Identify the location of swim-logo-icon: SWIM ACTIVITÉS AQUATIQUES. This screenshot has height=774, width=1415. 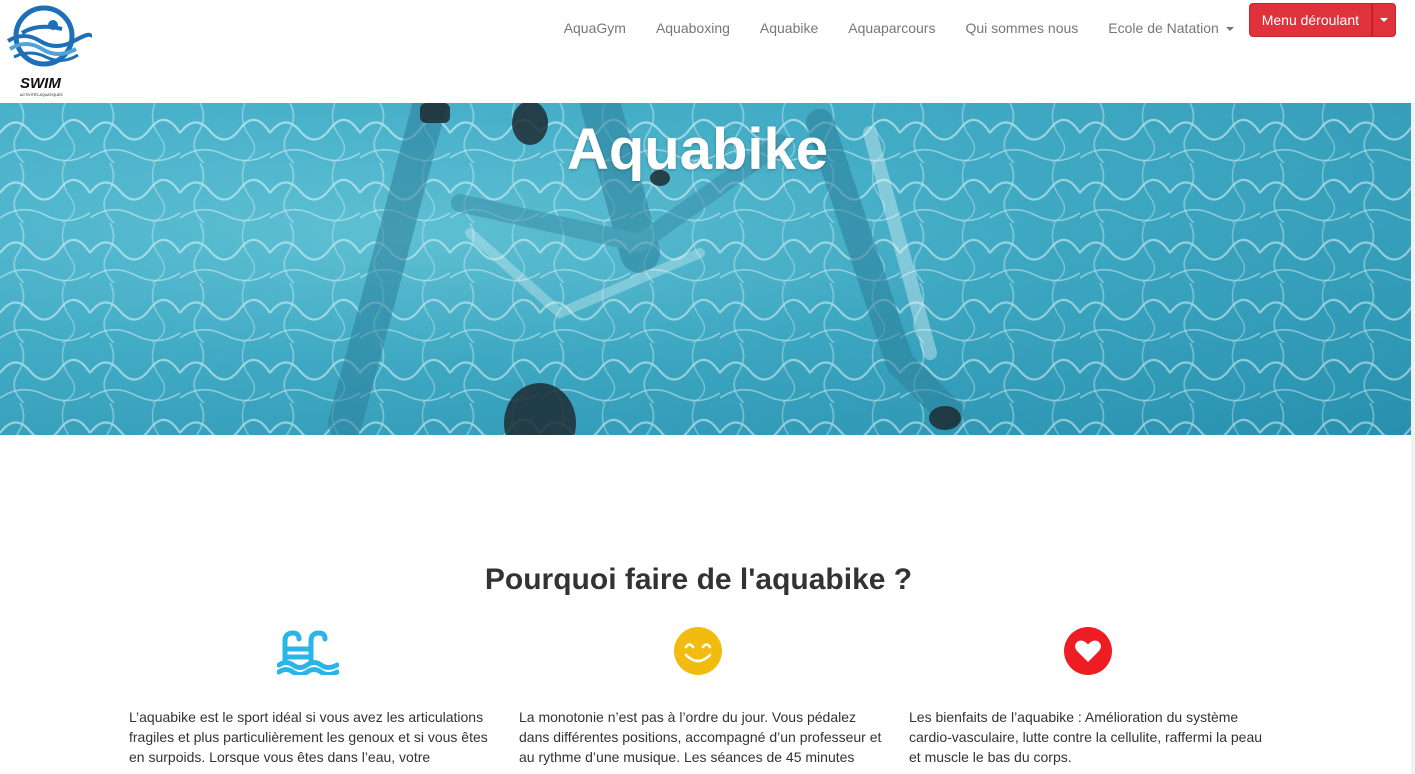
(49, 51).